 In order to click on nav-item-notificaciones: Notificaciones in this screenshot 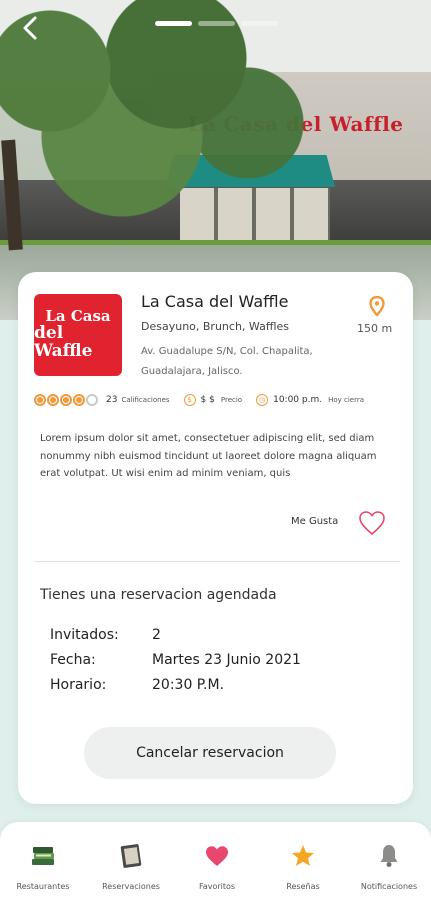, I will do `click(388, 861)`.